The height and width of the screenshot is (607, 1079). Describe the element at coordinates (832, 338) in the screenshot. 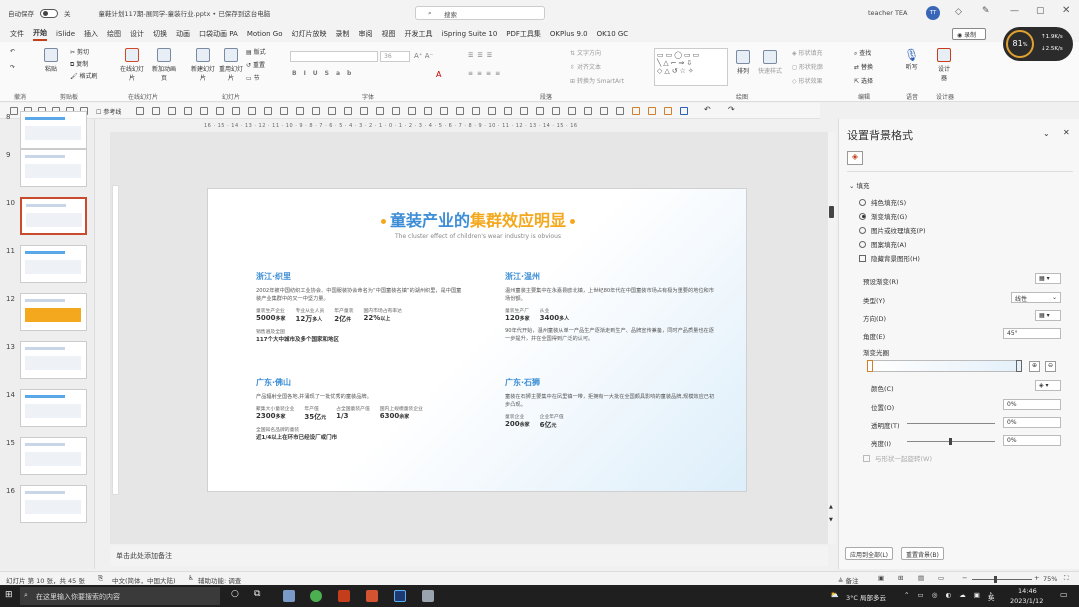

I see `editor-scrollbar: ▲ ▼` at that location.